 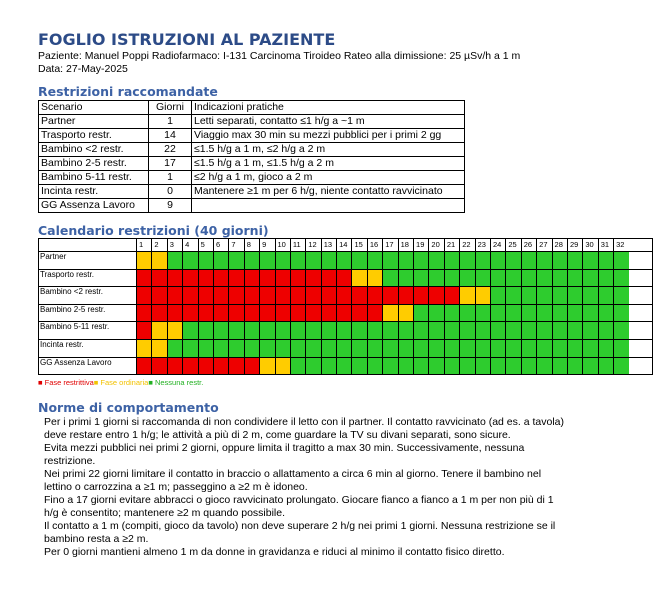 What do you see at coordinates (176, 383) in the screenshot?
I see `legend-none: ■ Nessuna restr.` at bounding box center [176, 383].